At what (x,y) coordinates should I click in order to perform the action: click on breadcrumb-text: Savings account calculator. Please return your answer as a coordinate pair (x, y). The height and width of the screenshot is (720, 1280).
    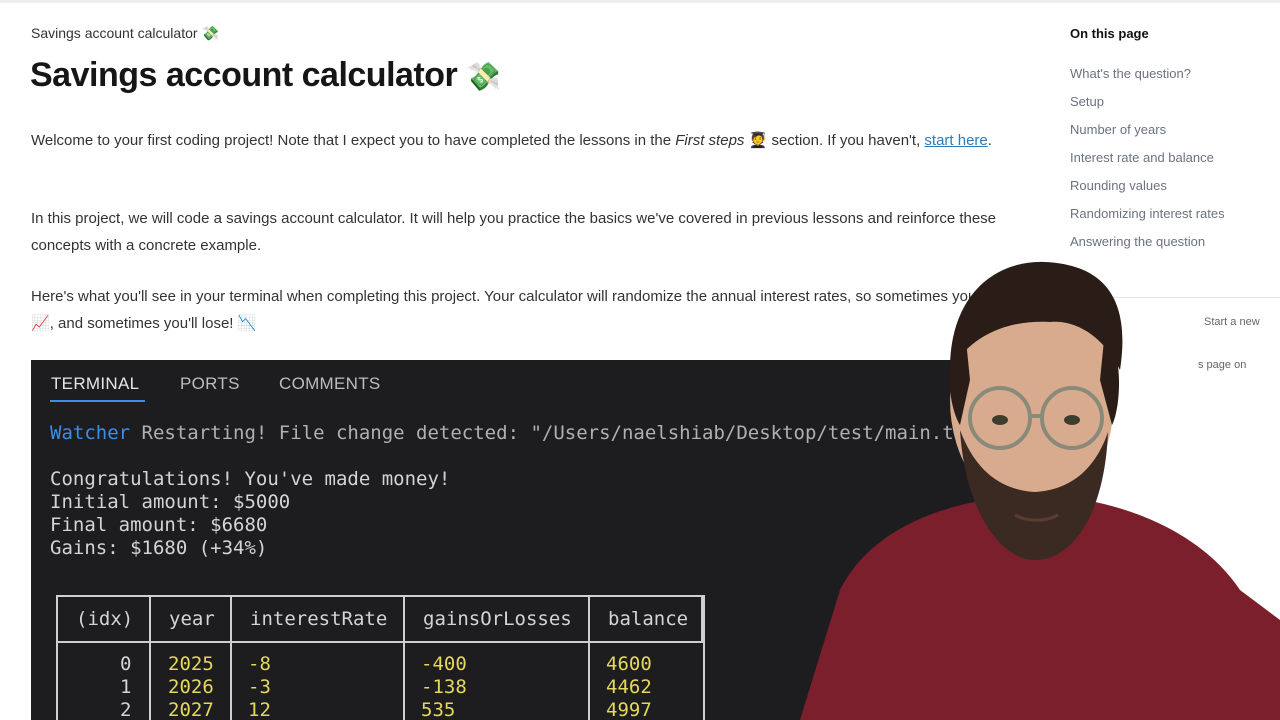
    Looking at the image, I should click on (114, 33).